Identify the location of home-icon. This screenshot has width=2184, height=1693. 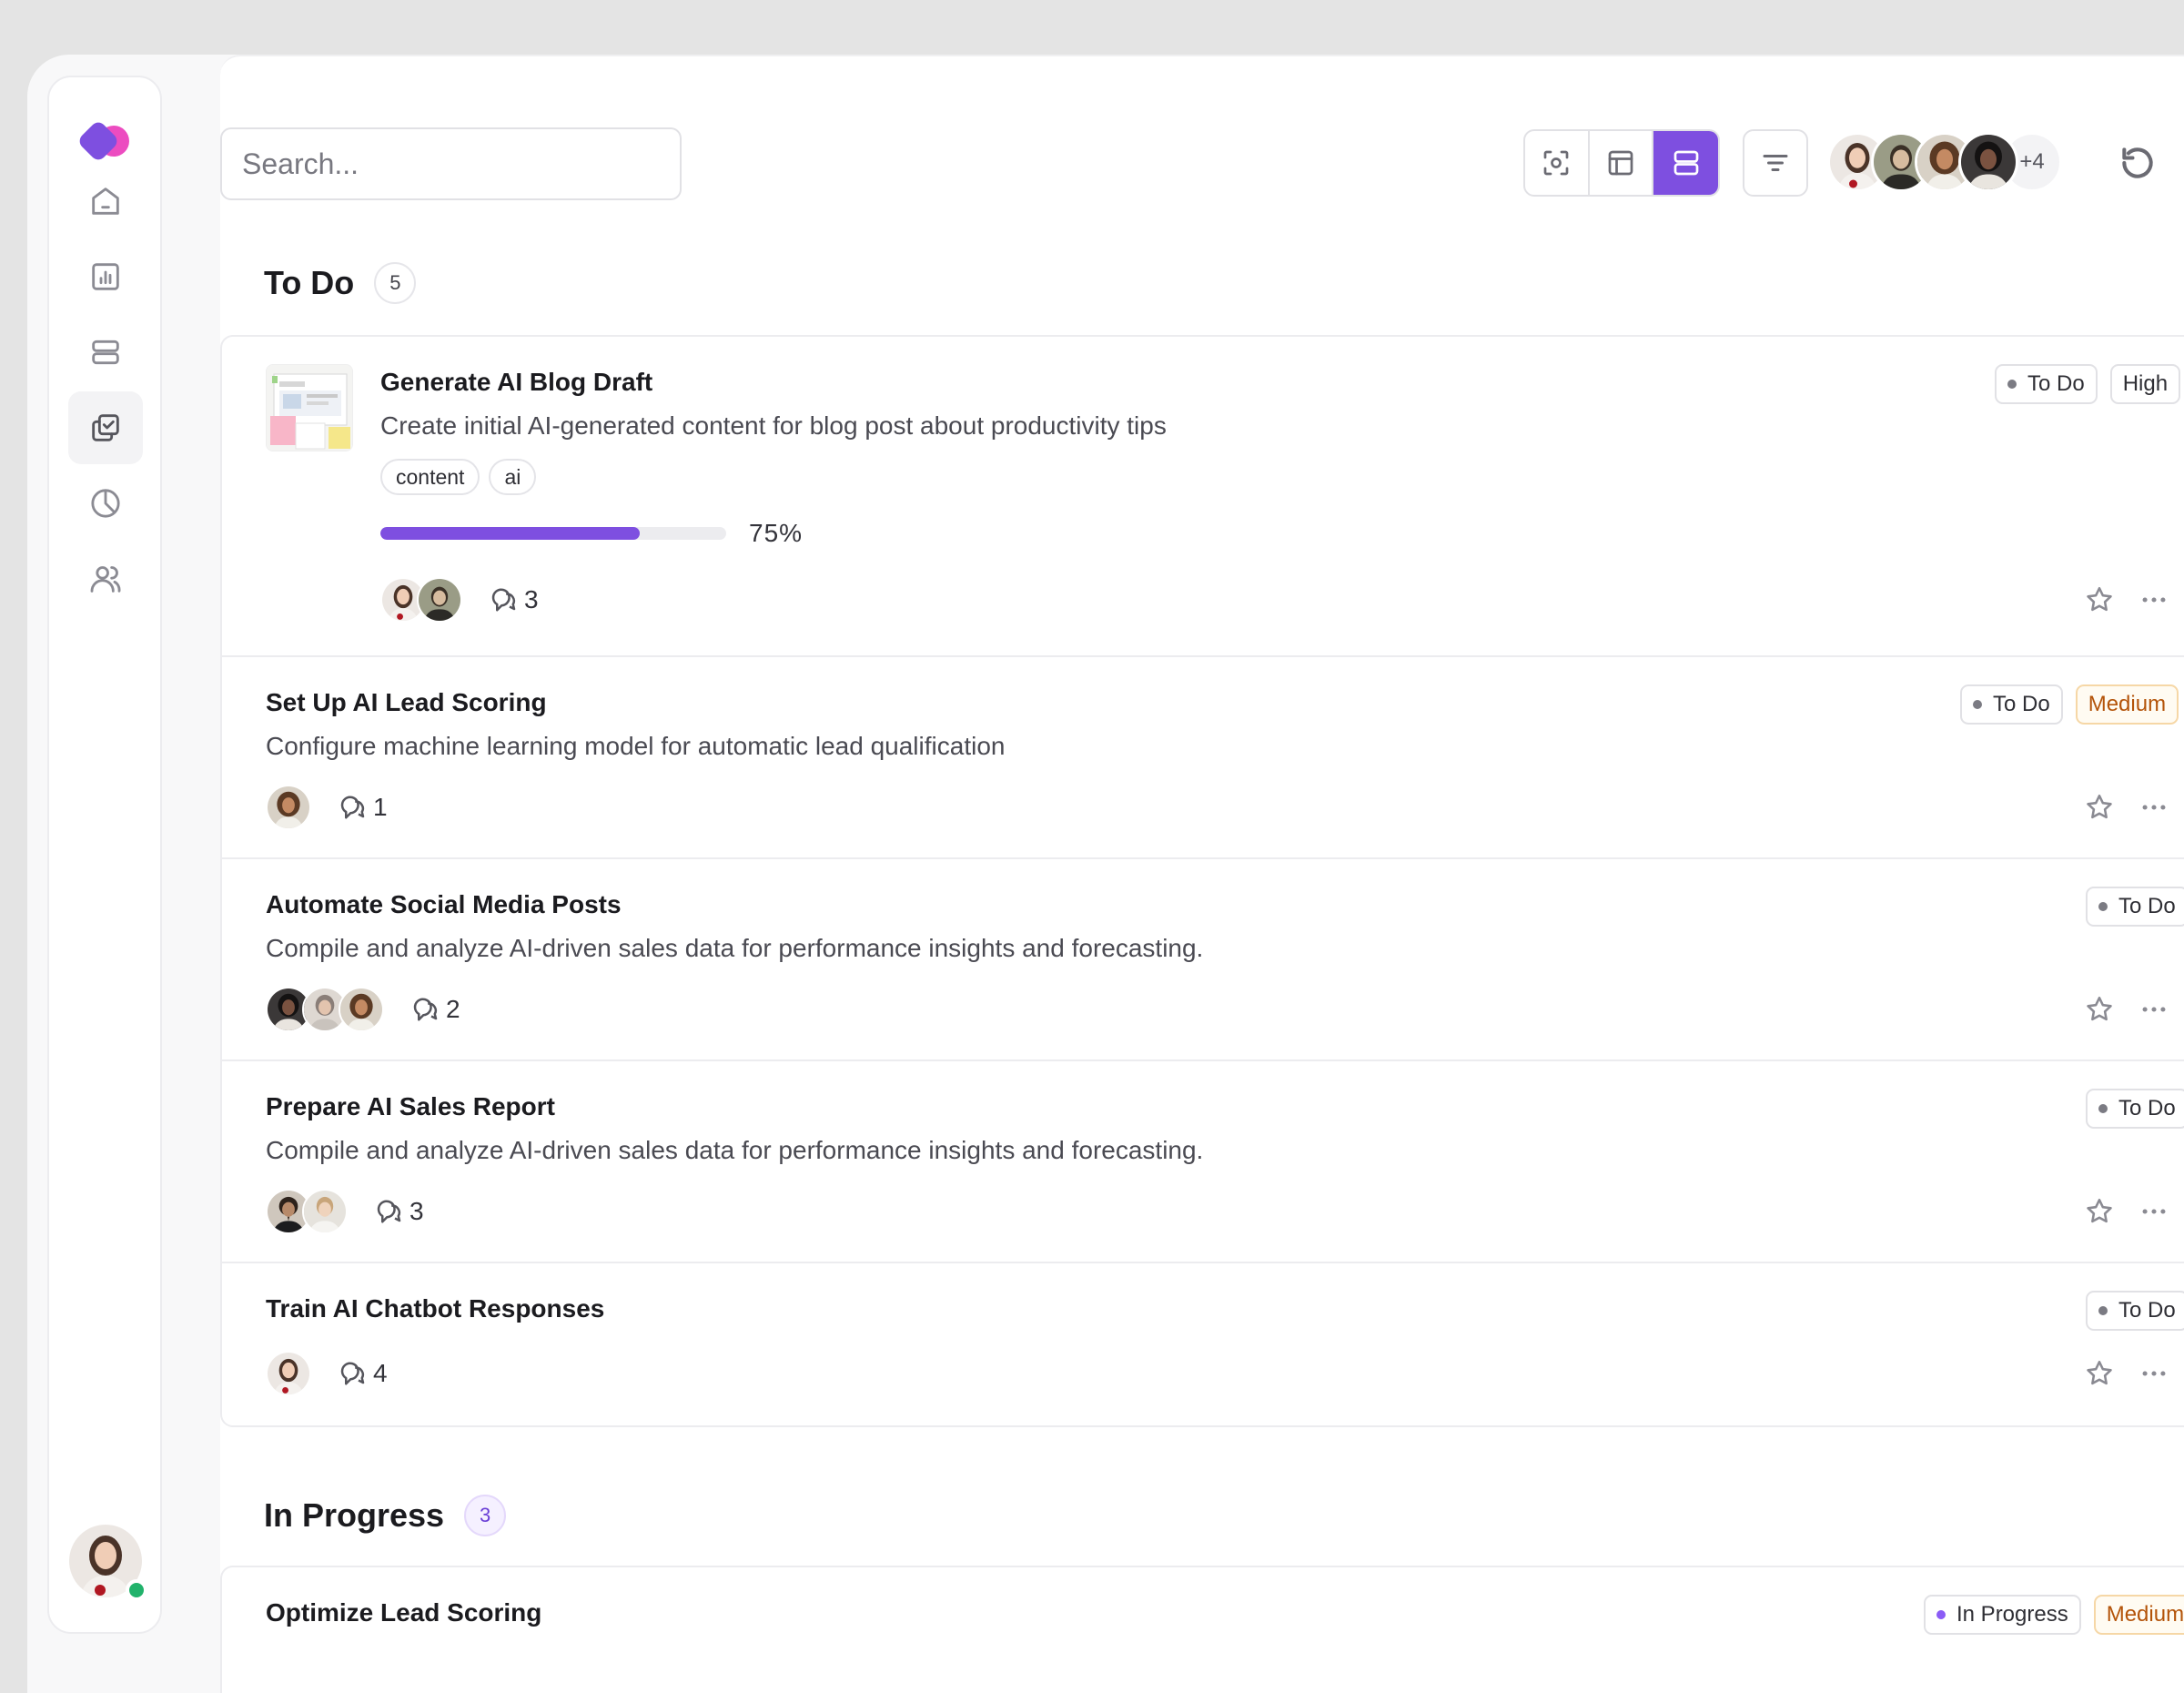
(106, 201).